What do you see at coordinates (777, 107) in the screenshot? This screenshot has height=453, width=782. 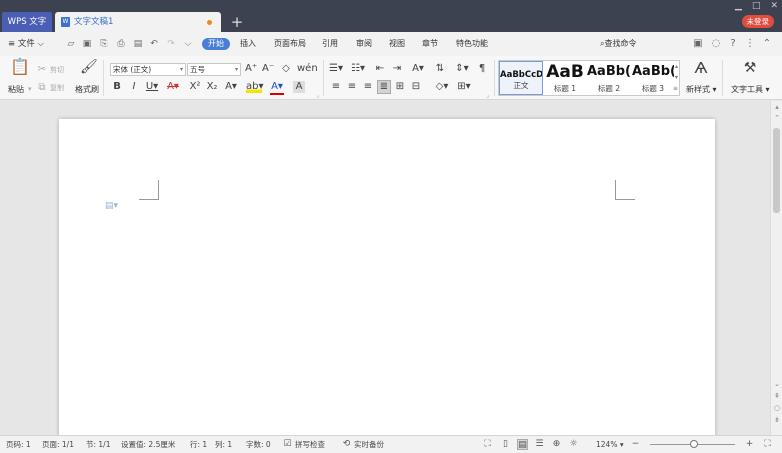 I see `scroll-up-icon: ▴` at bounding box center [777, 107].